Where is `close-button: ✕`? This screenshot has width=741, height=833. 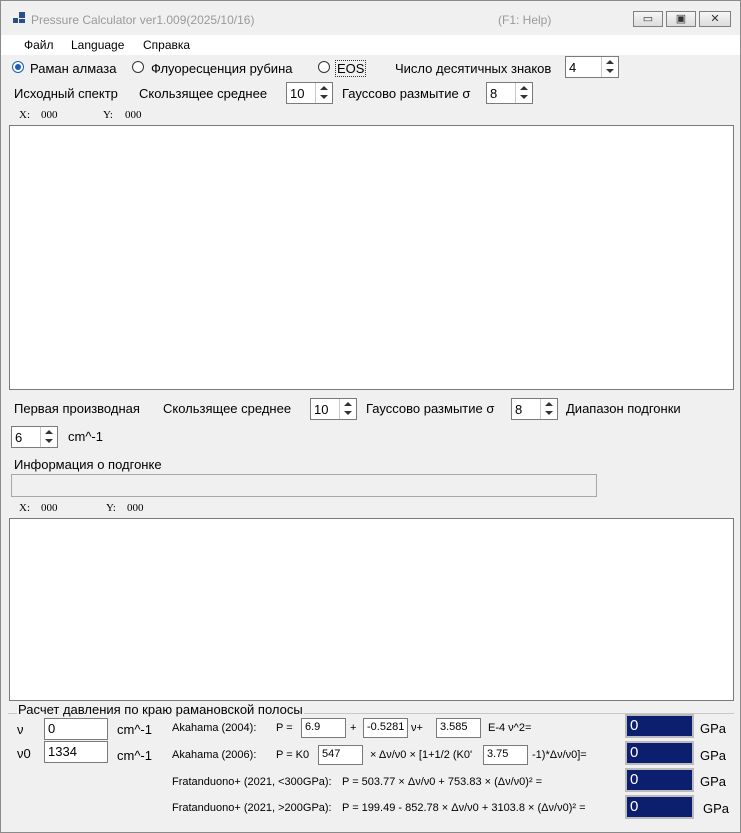 close-button: ✕ is located at coordinates (715, 19).